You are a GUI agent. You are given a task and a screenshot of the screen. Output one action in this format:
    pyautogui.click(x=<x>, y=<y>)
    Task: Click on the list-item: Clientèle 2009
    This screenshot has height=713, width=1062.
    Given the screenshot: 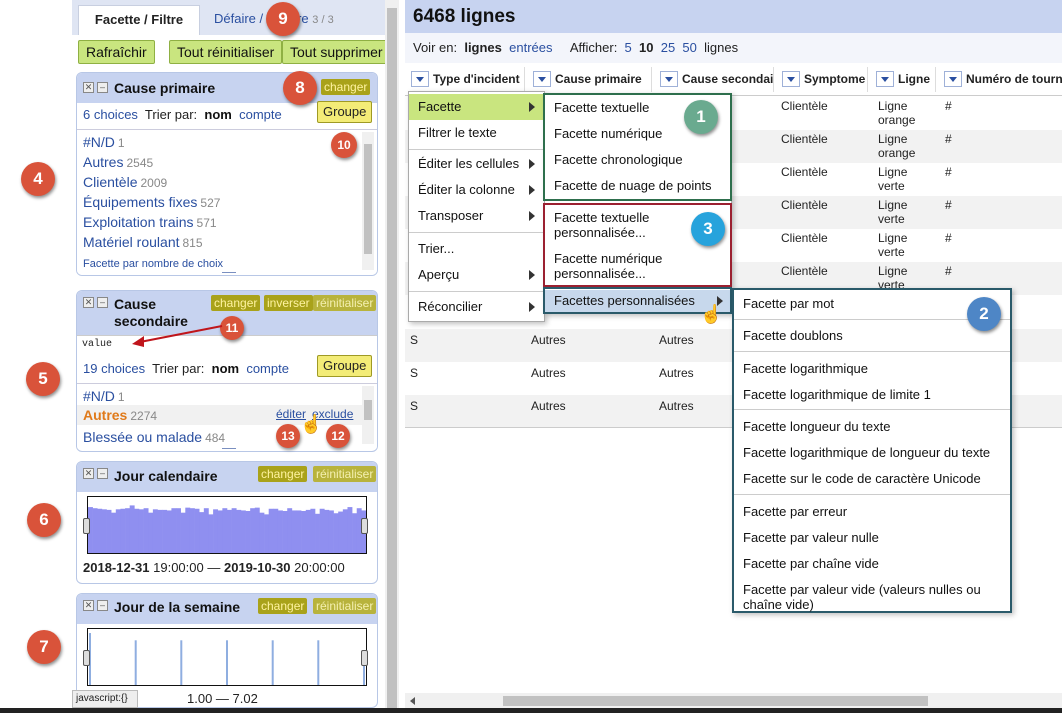 What is the action you would take?
    pyautogui.click(x=125, y=182)
    